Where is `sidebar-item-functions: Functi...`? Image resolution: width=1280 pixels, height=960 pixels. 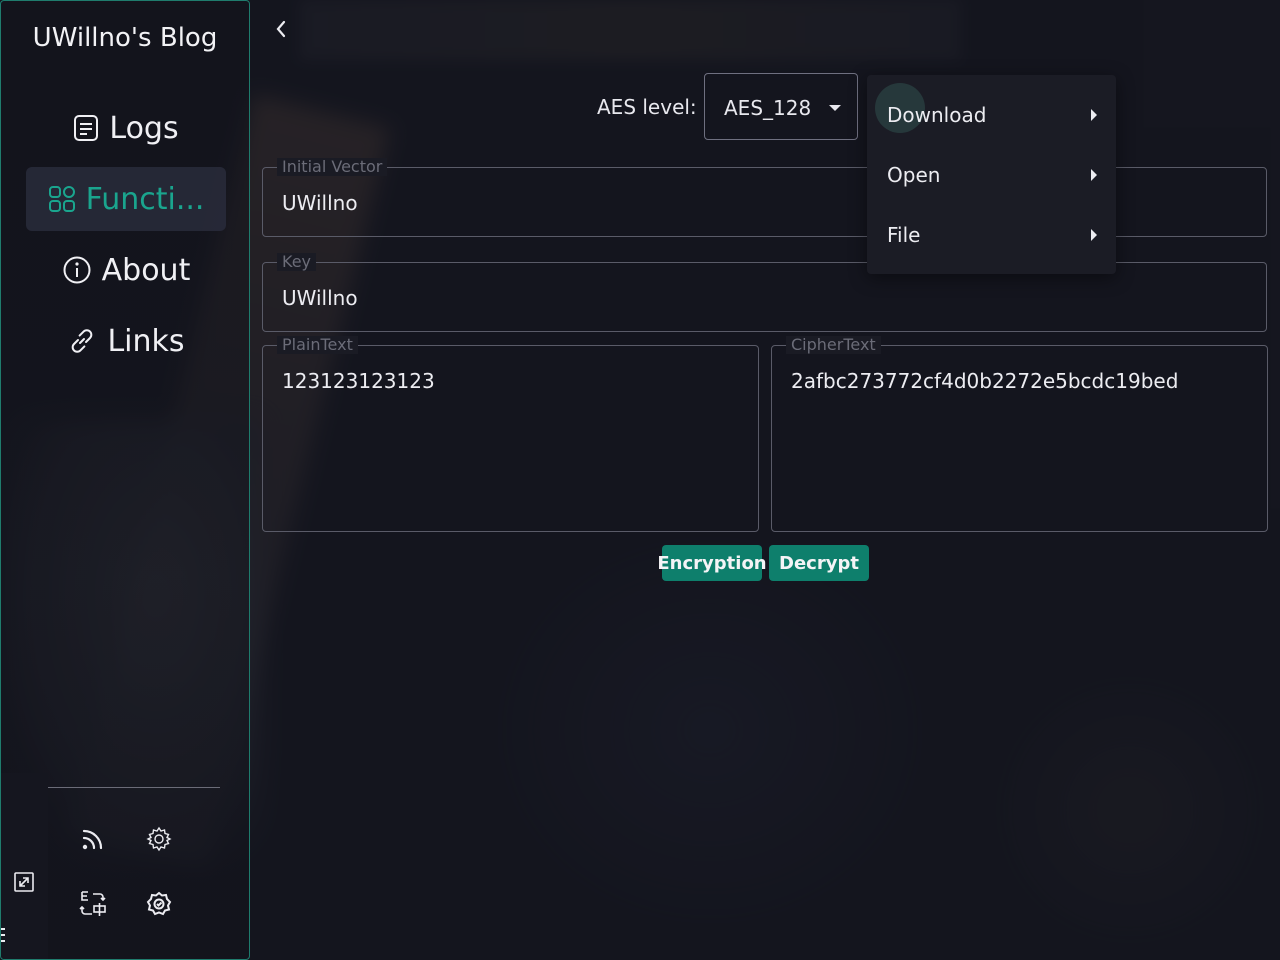 sidebar-item-functions: Functi... is located at coordinates (126, 199).